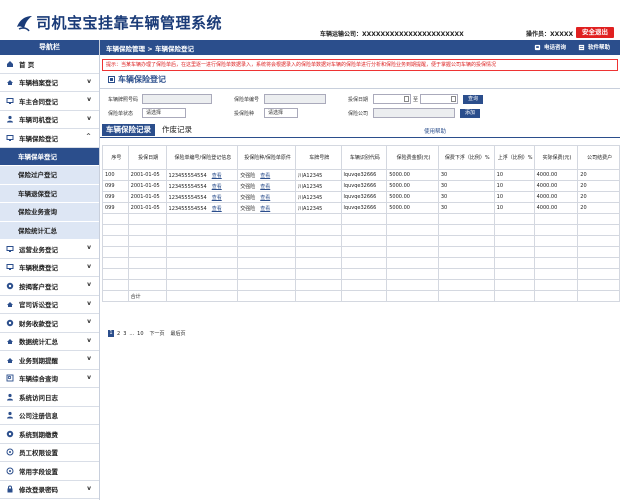 The width and height of the screenshot is (620, 500). What do you see at coordinates (414, 113) in the screenshot?
I see `company-input` at bounding box center [414, 113].